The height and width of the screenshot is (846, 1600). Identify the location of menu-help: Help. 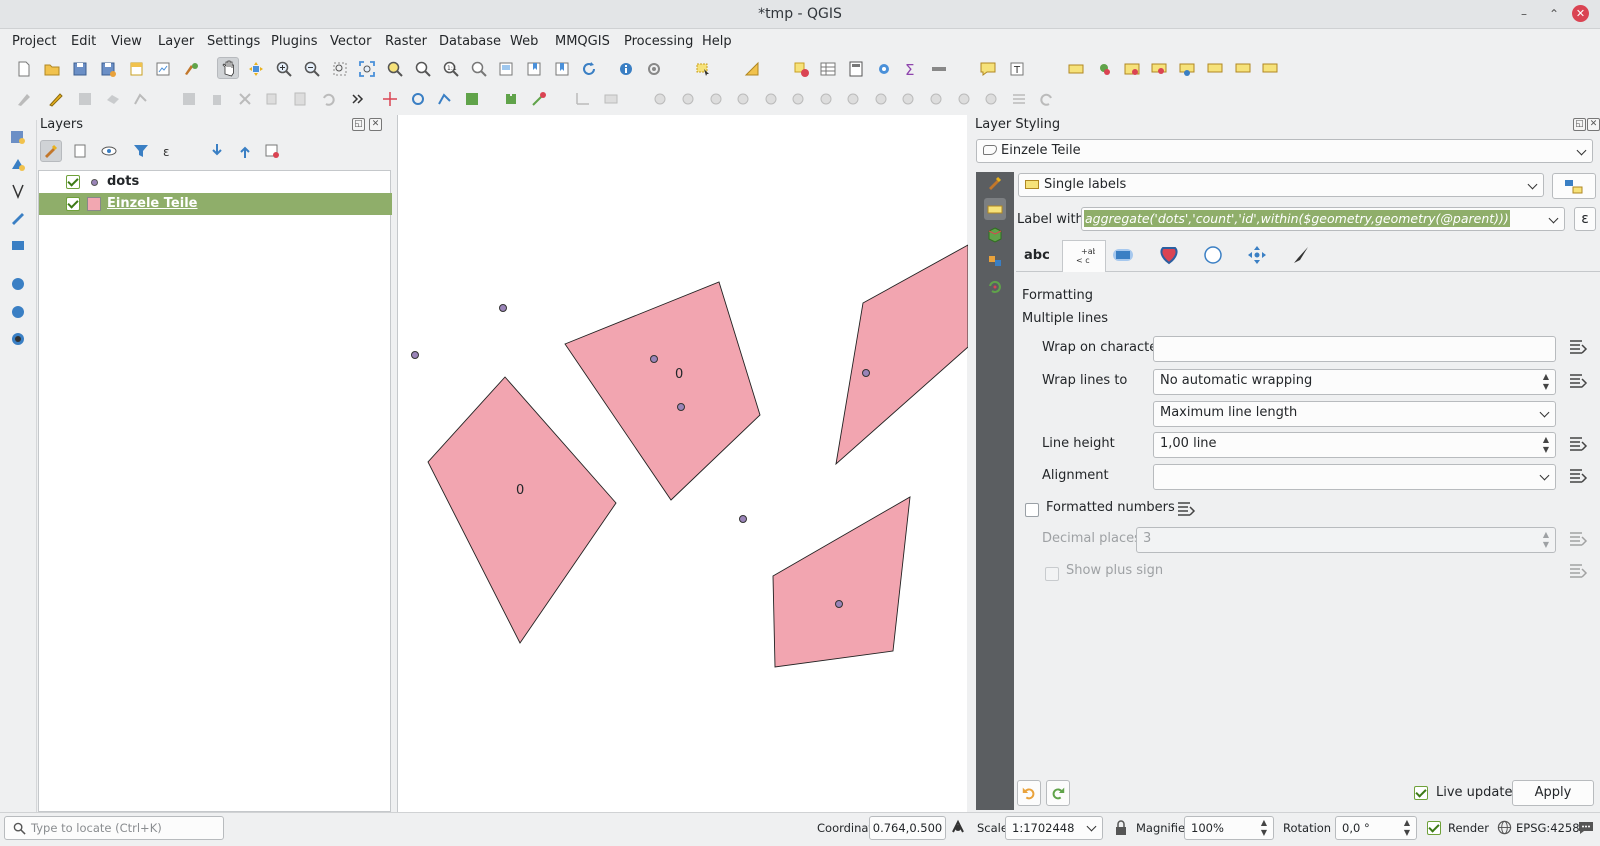
(717, 41).